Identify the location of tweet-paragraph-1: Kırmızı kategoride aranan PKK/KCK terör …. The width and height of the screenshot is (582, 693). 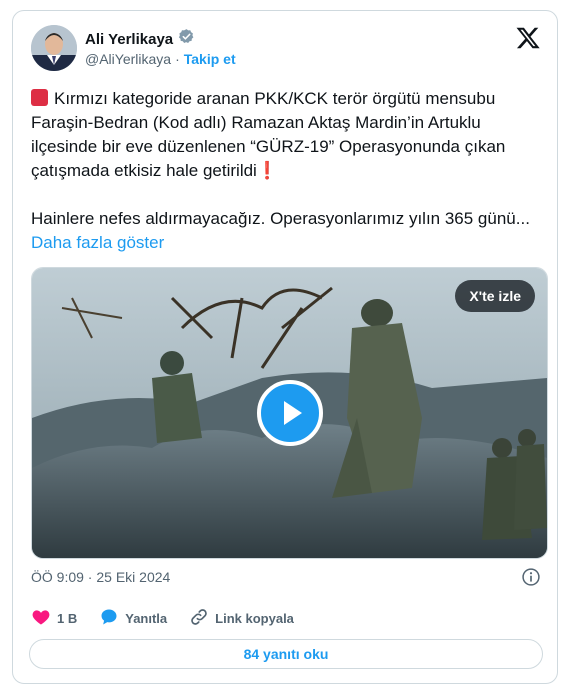
(291, 135).